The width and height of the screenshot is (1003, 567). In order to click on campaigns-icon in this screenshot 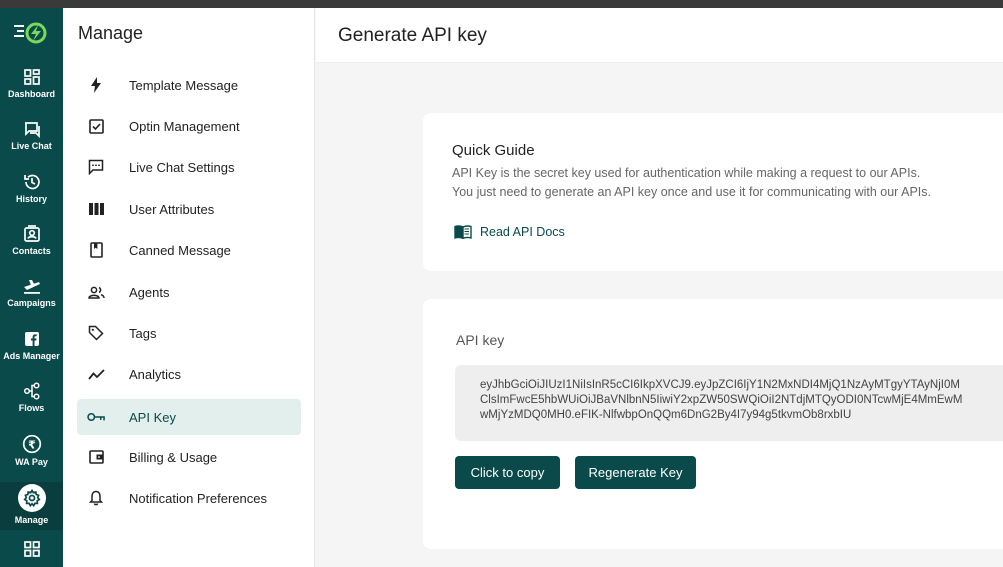, I will do `click(31, 287)`.